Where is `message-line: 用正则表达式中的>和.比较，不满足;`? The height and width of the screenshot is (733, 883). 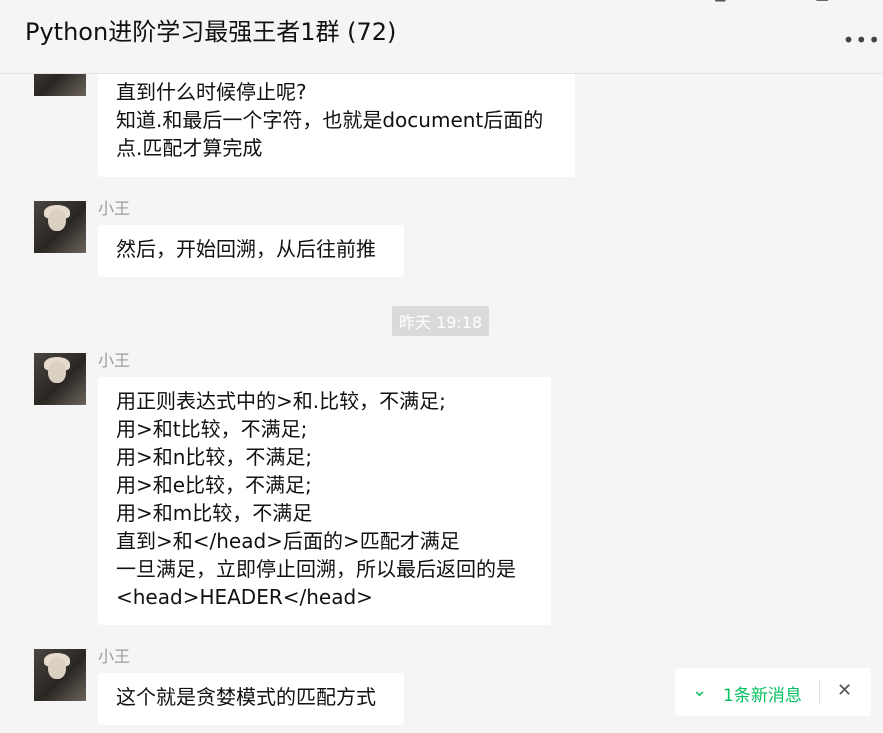 message-line: 用正则表达式中的>和.比较，不满足; is located at coordinates (281, 401).